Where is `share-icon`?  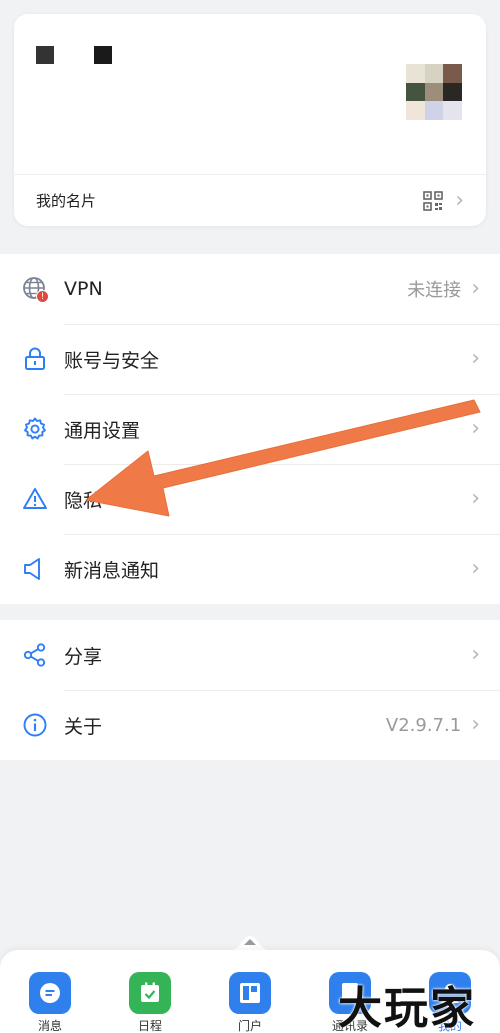
share-icon is located at coordinates (35, 655).